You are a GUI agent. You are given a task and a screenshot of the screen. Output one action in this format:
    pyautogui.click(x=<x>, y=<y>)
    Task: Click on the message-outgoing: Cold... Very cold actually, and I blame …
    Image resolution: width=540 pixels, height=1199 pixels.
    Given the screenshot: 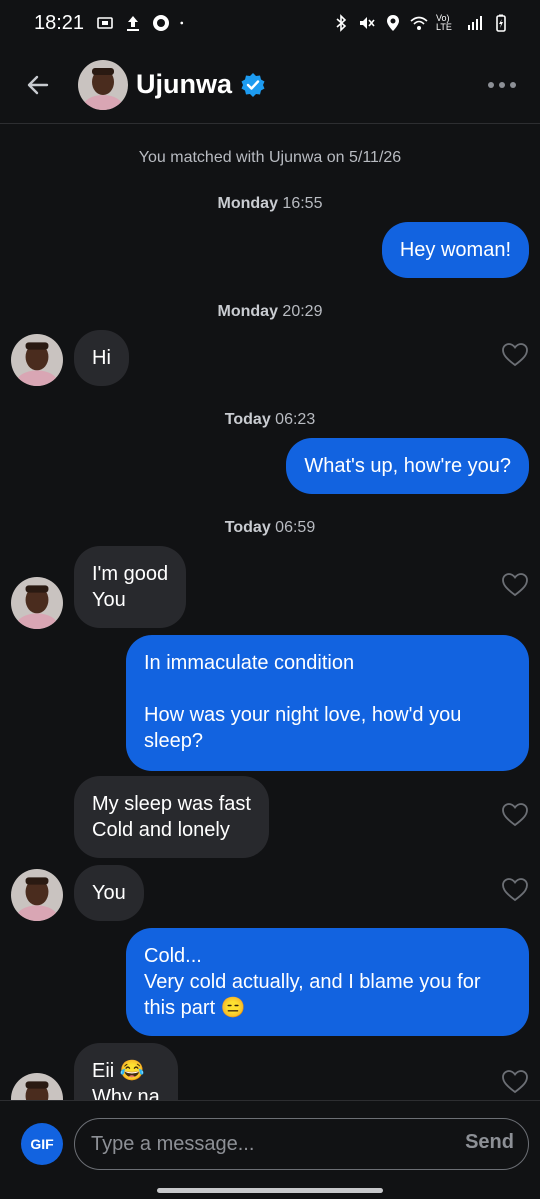 What is the action you would take?
    pyautogui.click(x=327, y=982)
    